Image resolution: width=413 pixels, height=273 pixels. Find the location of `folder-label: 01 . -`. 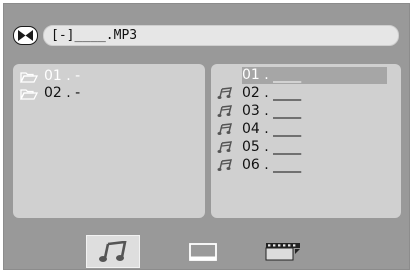

folder-label: 01 . - is located at coordinates (62, 76).